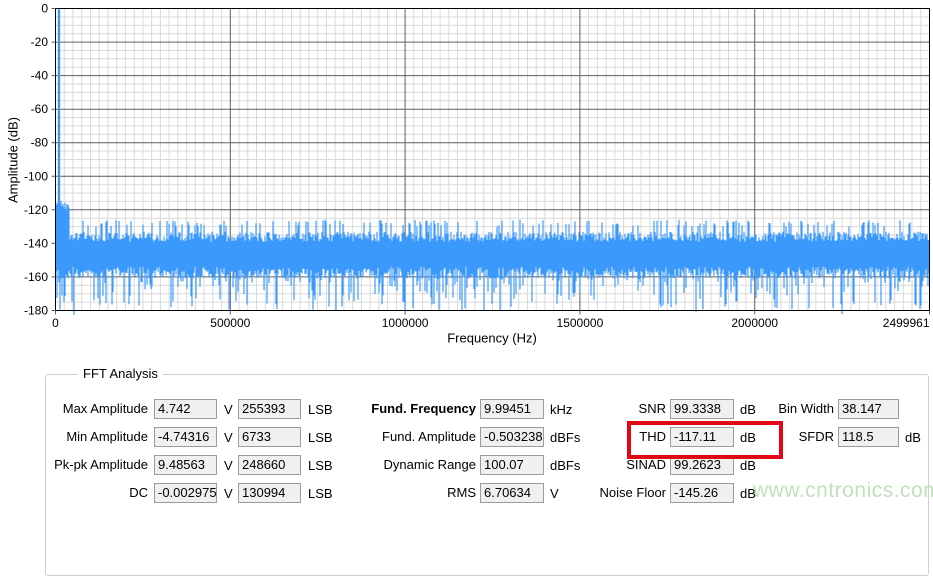 This screenshot has width=933, height=576. Describe the element at coordinates (320, 409) in the screenshot. I see `max-amplitude-lsb-unit: LSB` at that location.